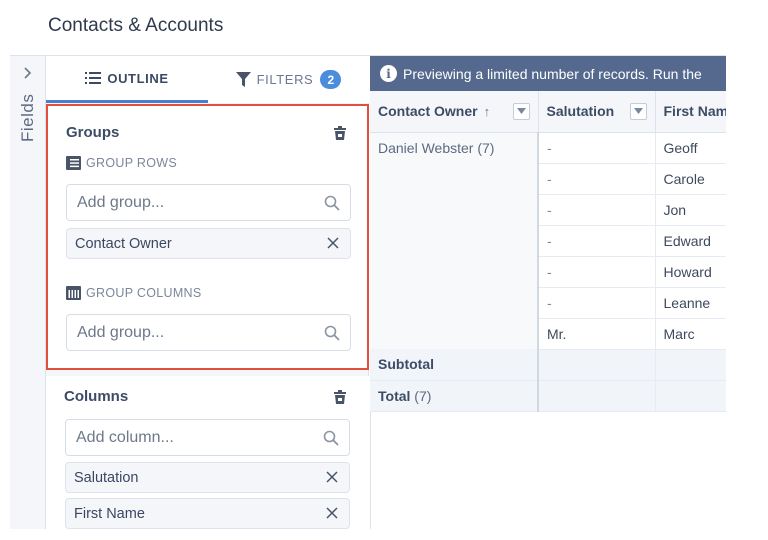 The image size is (768, 540). Describe the element at coordinates (454, 396) in the screenshot. I see `total-label-cell: Total (7)` at that location.